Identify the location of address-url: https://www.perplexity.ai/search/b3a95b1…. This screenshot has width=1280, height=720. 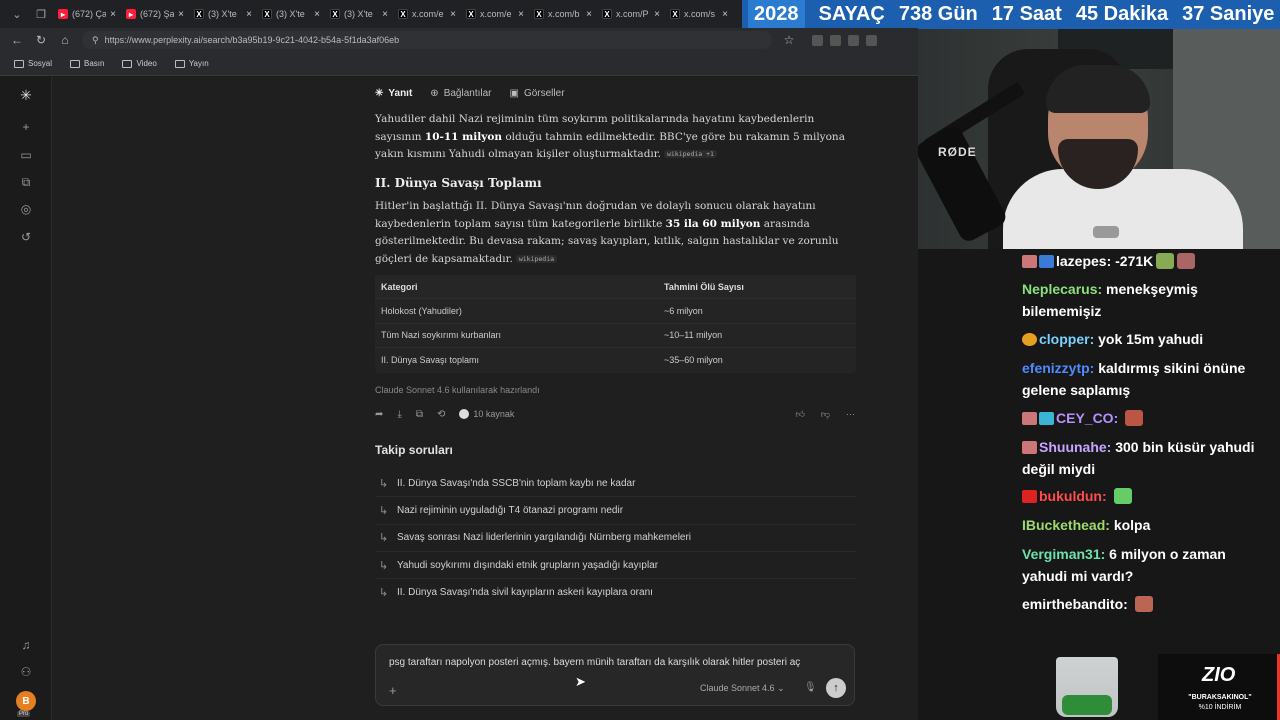
(252, 40).